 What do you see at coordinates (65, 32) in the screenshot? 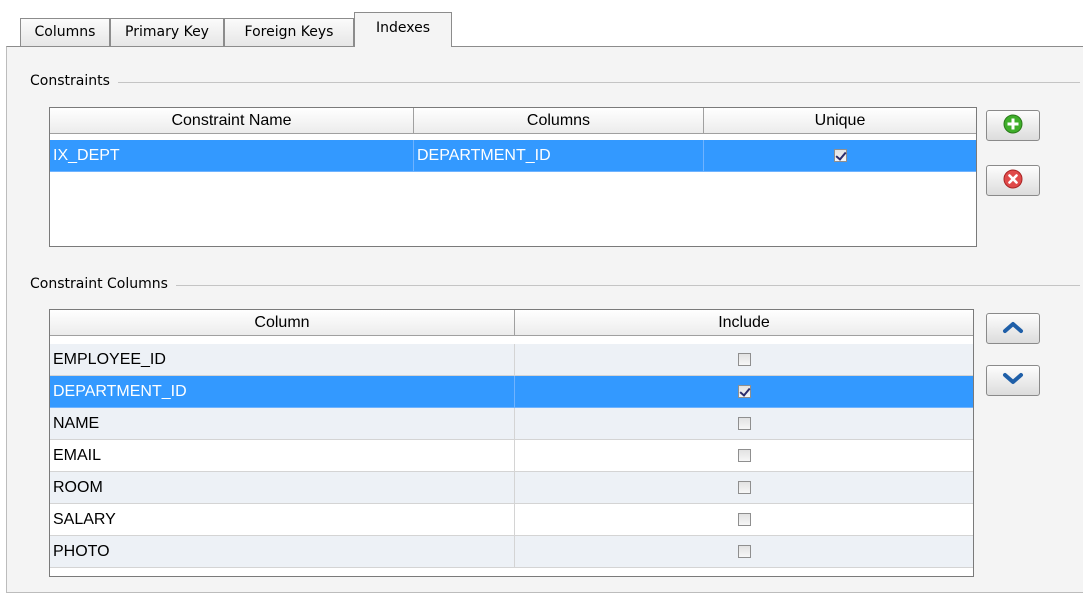
I see `tab-columns: Columns` at bounding box center [65, 32].